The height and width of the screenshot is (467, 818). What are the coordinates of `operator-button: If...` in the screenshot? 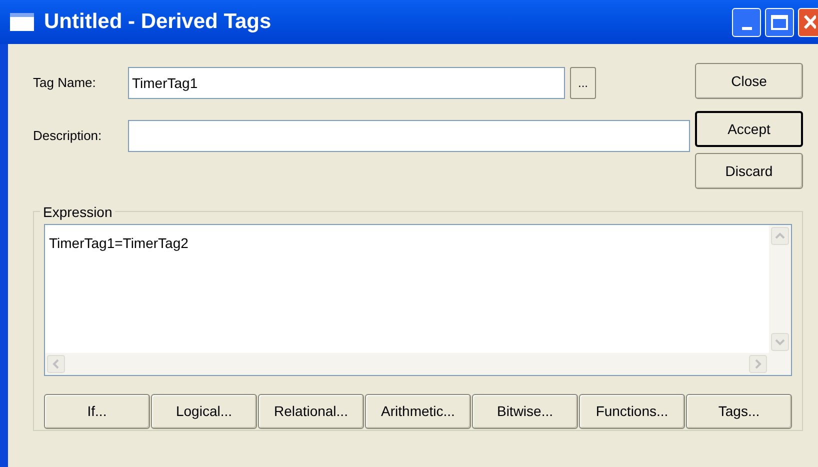 It's located at (97, 411).